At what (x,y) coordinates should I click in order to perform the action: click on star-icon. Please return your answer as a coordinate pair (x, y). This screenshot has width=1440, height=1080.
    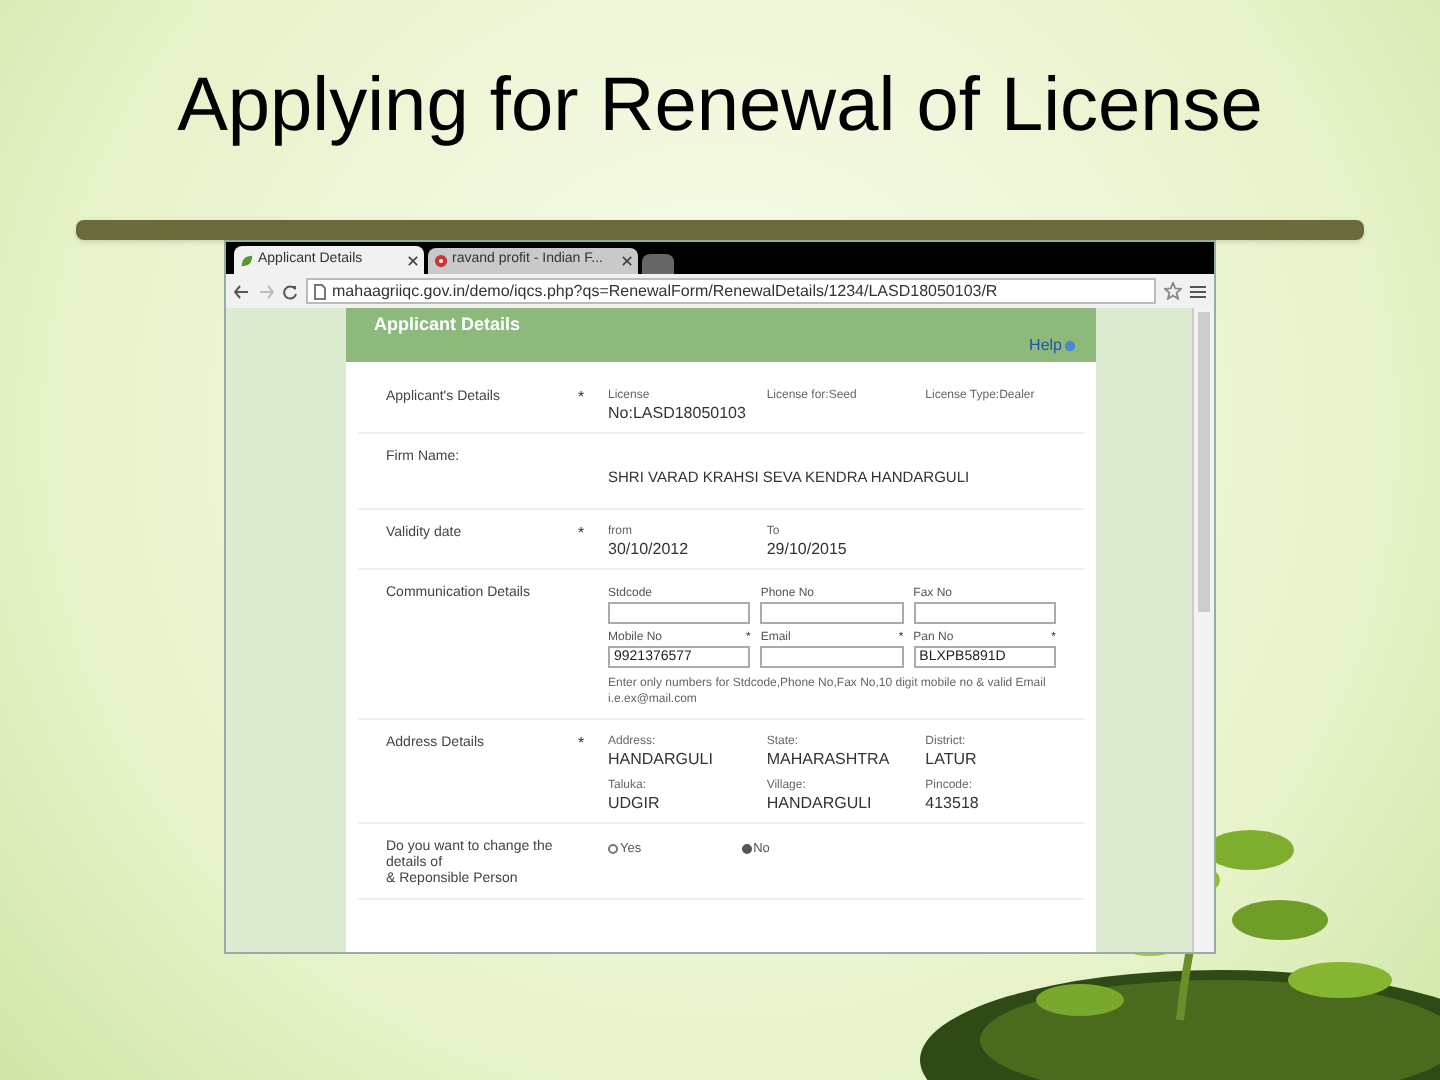
    Looking at the image, I should click on (1173, 291).